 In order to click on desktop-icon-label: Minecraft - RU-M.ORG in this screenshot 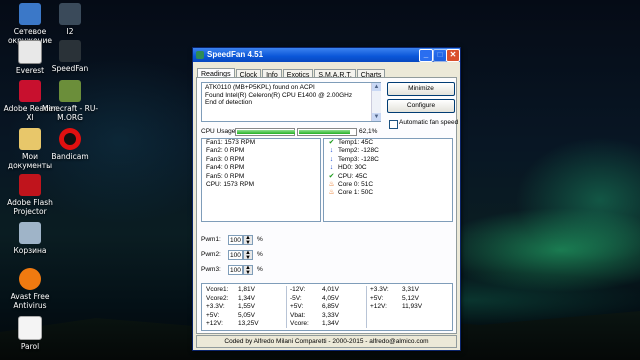, I will do `click(70, 113)`.